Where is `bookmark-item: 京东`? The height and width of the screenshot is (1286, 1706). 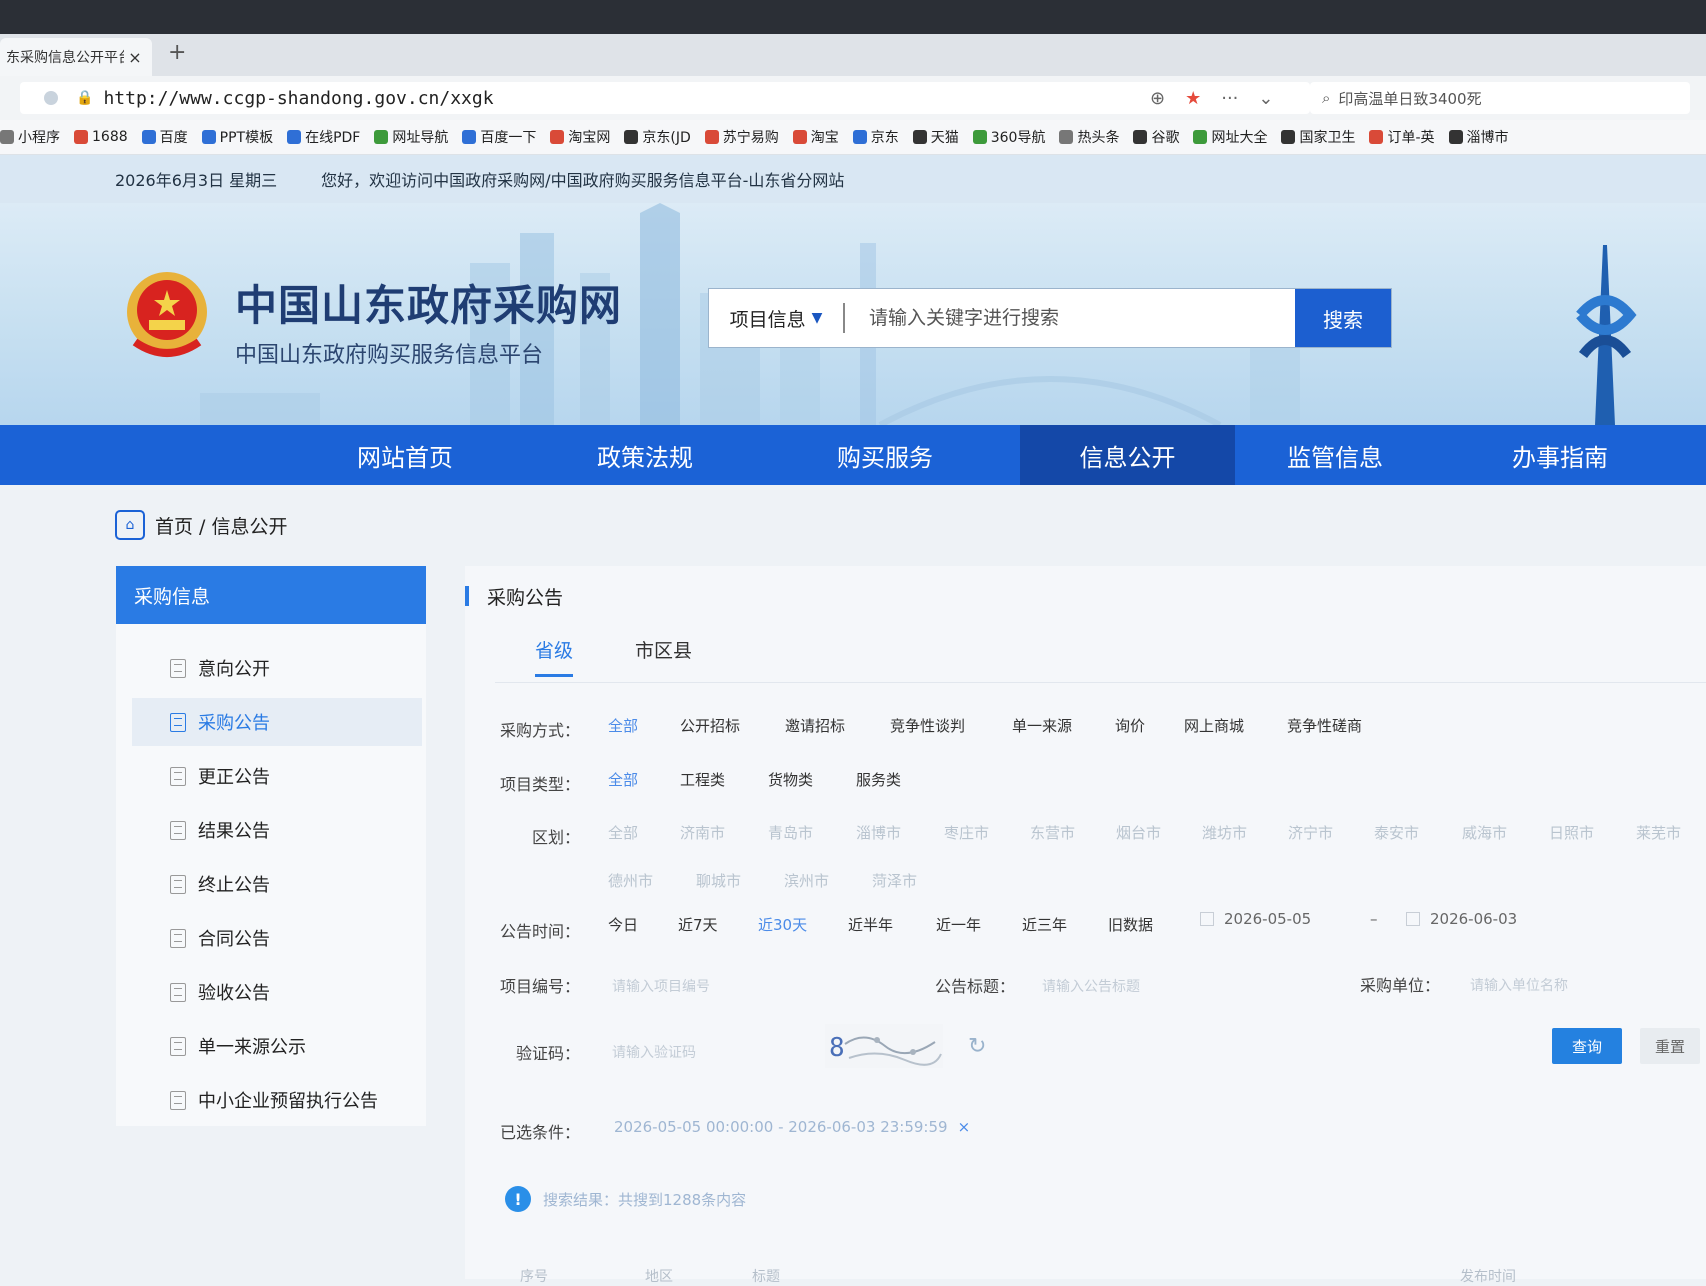
bookmark-item: 京东 is located at coordinates (875, 137).